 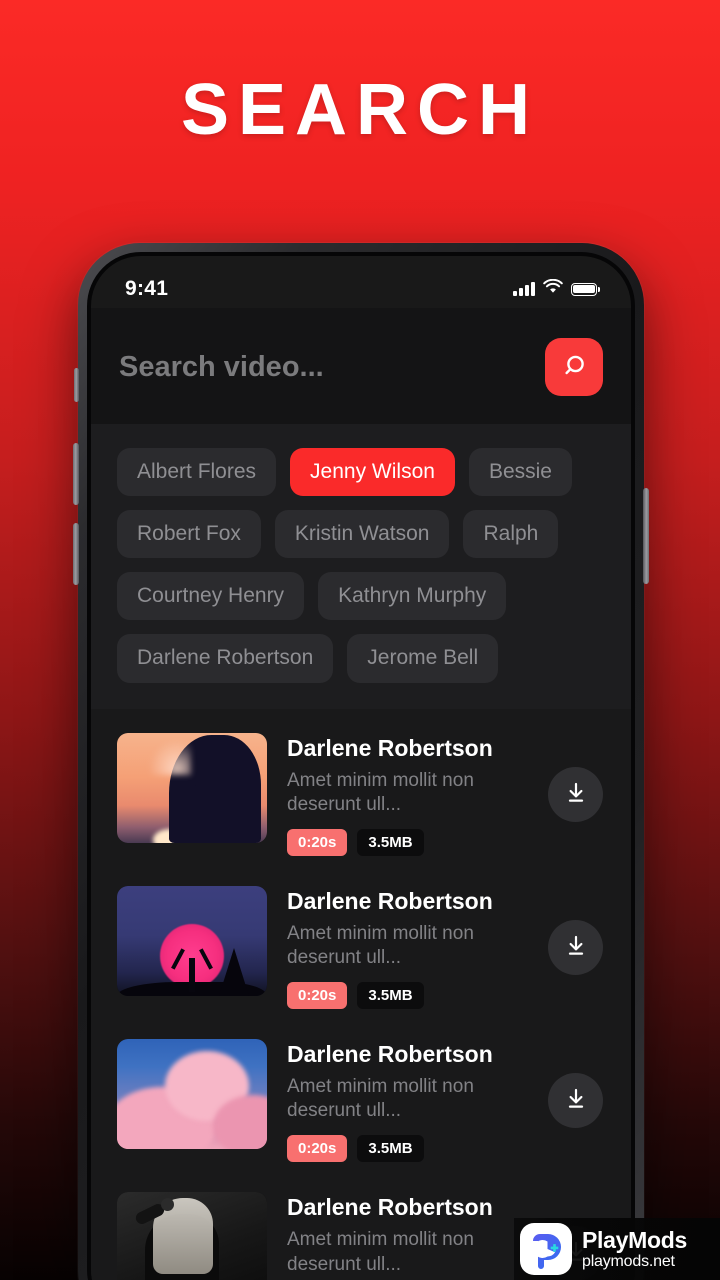 I want to click on playmods-text: PlayMods playmods.net, so click(x=634, y=1248).